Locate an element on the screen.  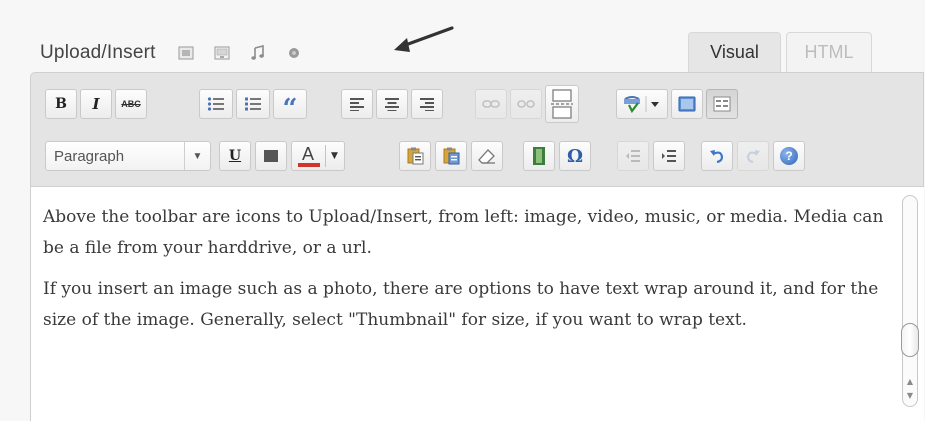
undo-button is located at coordinates (717, 156).